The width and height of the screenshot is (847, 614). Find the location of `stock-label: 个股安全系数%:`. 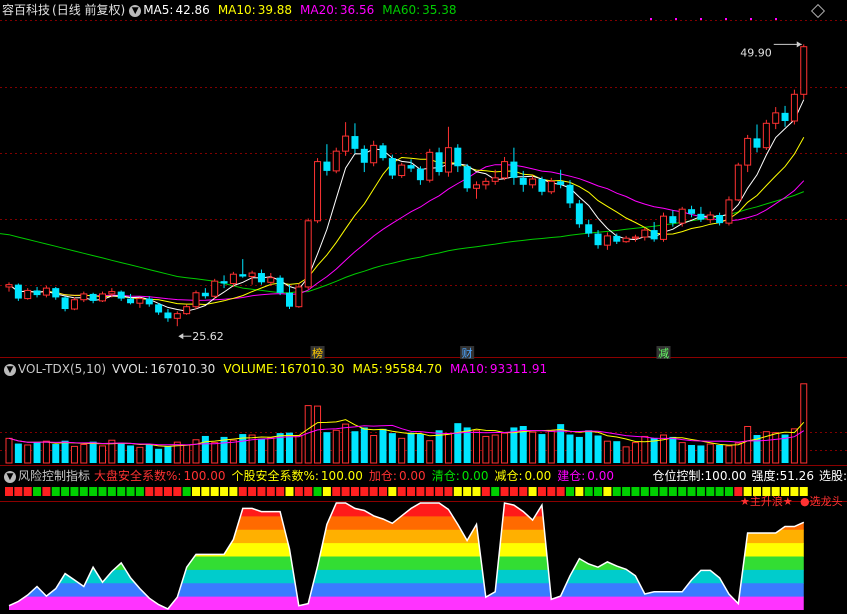

stock-label: 个股安全系数%: is located at coordinates (275, 476).